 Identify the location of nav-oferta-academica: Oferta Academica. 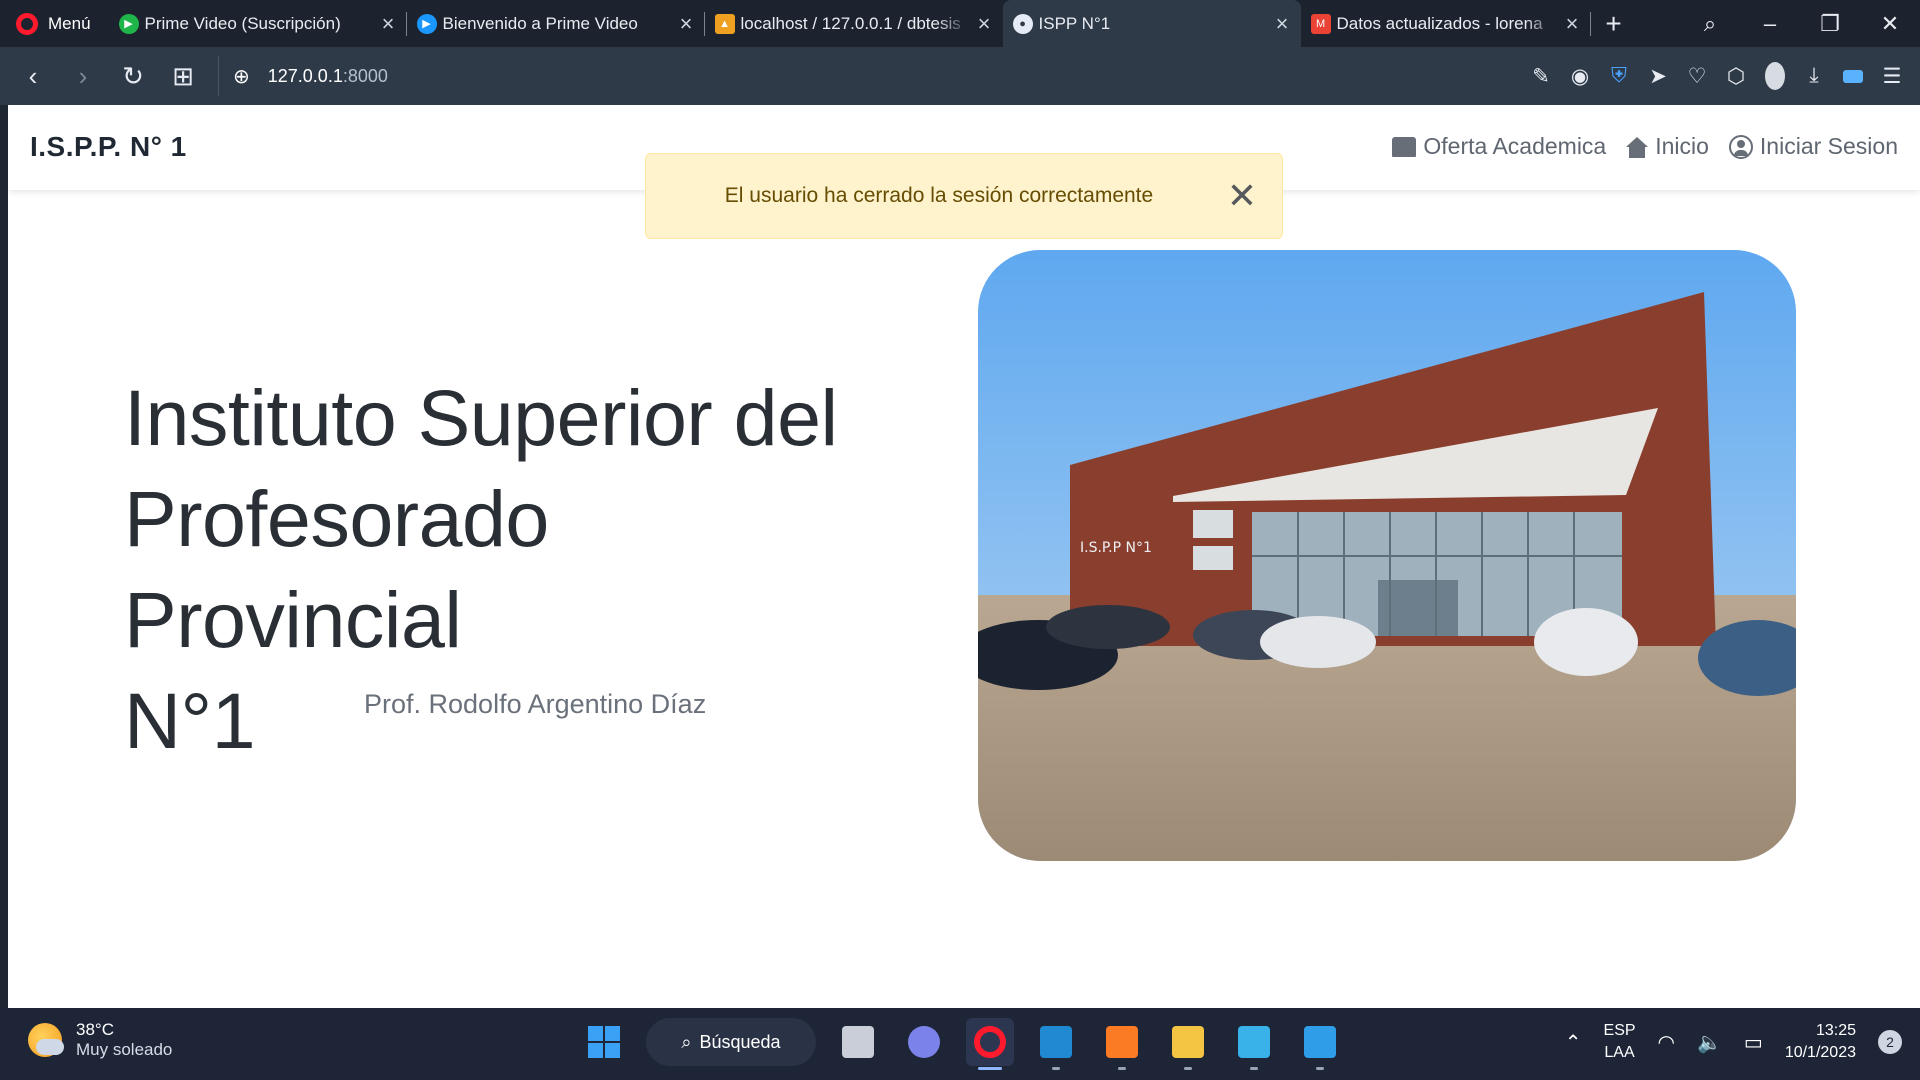
(1499, 146).